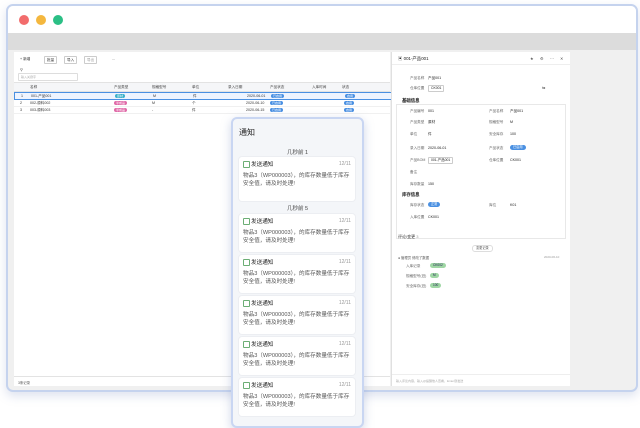  I want to click on maximize-window-button, so click(58, 20).